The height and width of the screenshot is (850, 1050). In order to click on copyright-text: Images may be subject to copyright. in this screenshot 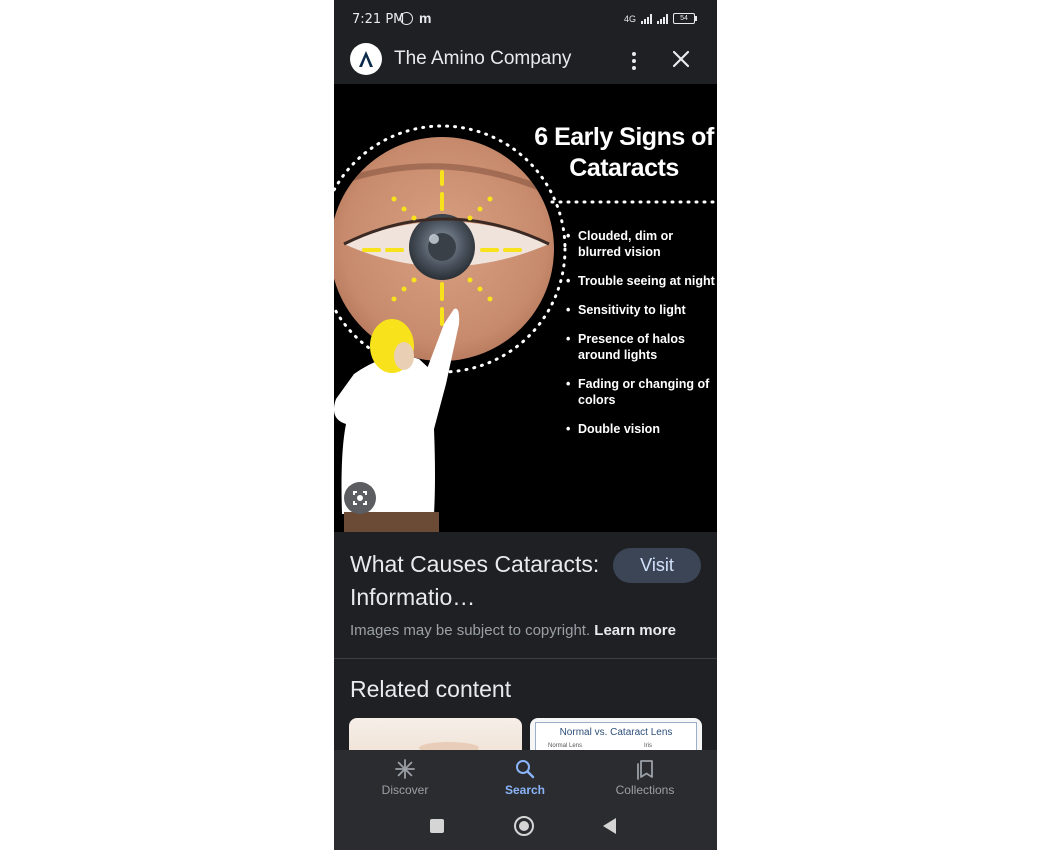, I will do `click(470, 630)`.